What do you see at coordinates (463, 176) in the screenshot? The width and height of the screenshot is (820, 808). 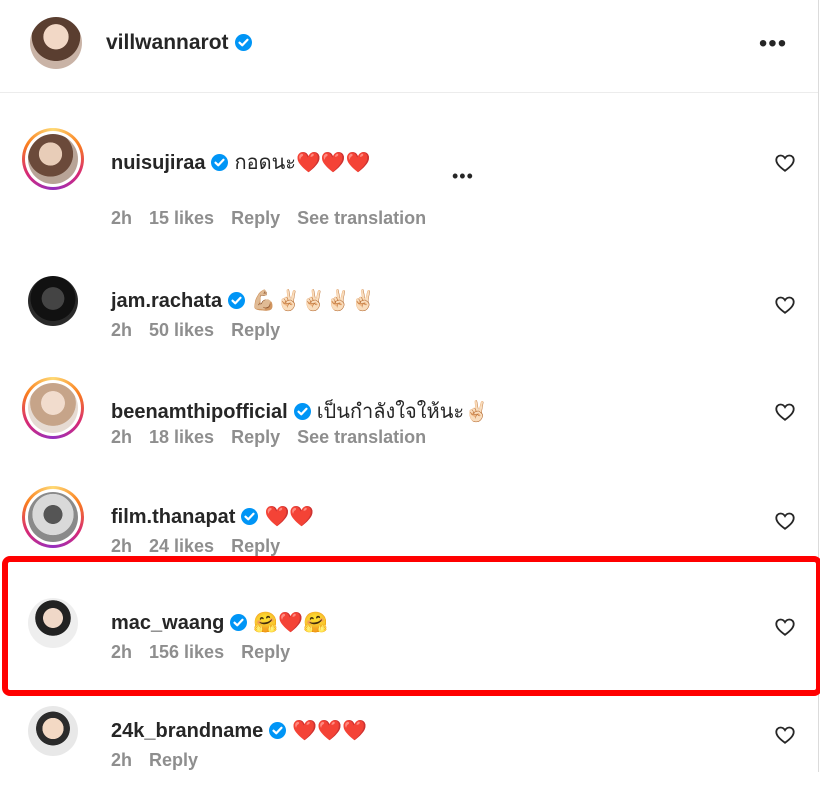 I see `comment-more-icon: •••` at bounding box center [463, 176].